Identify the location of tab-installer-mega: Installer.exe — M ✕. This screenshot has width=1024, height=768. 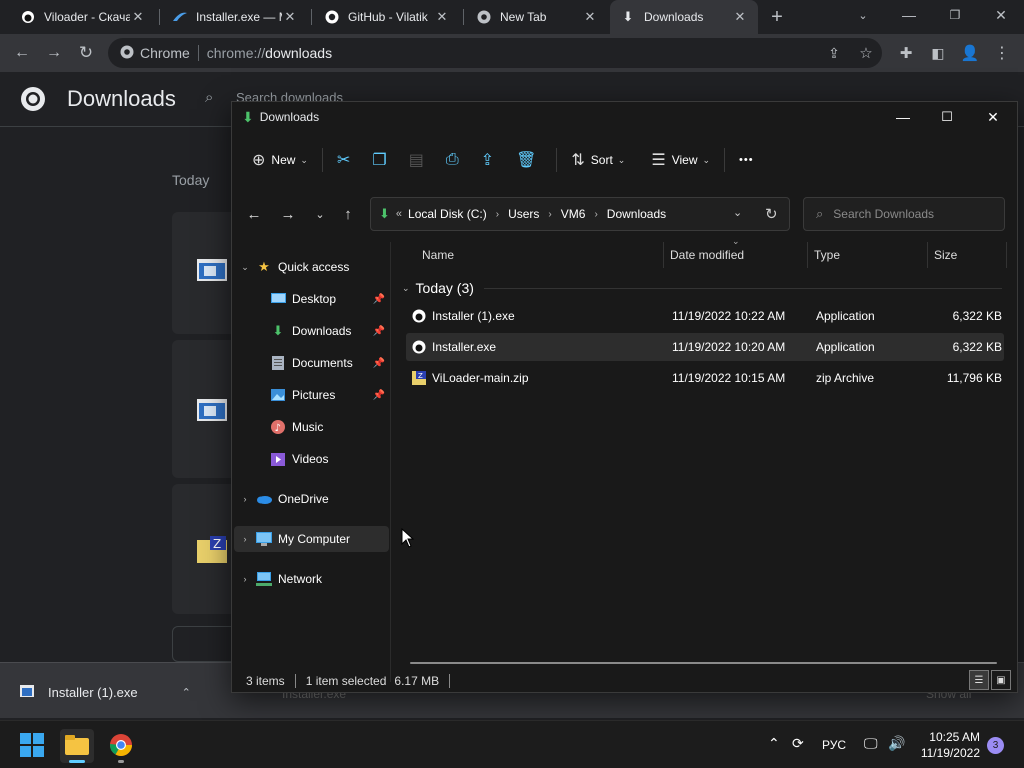
(235, 17).